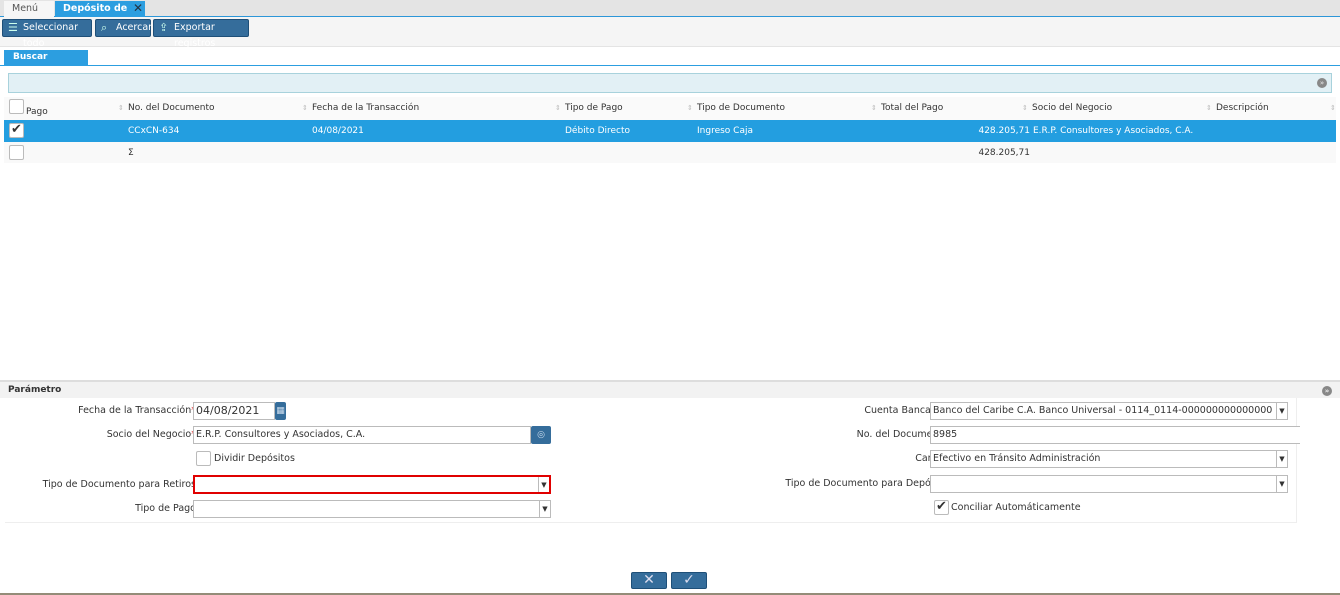 Image resolution: width=1340 pixels, height=595 pixels. What do you see at coordinates (16, 106) in the screenshot?
I see `select-all-checkbox` at bounding box center [16, 106].